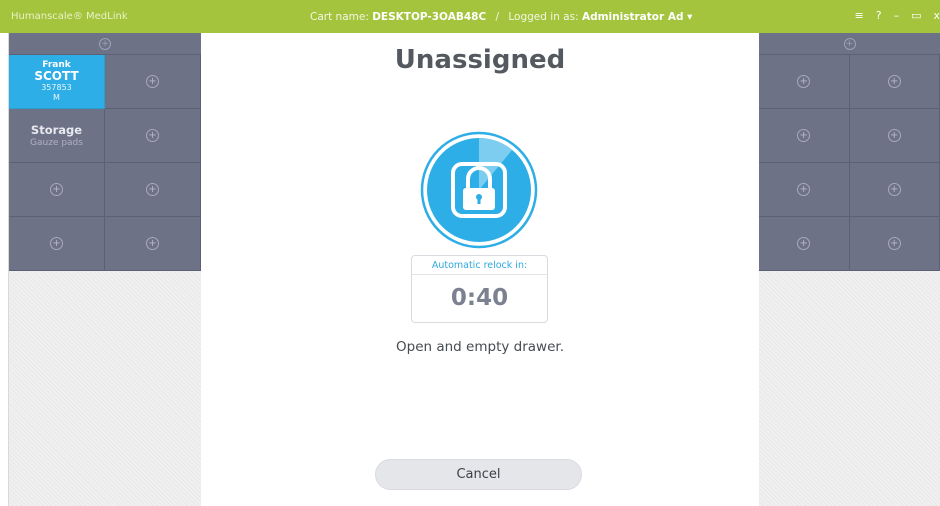 The image size is (940, 506). I want to click on cancel-button: Cancel, so click(478, 474).